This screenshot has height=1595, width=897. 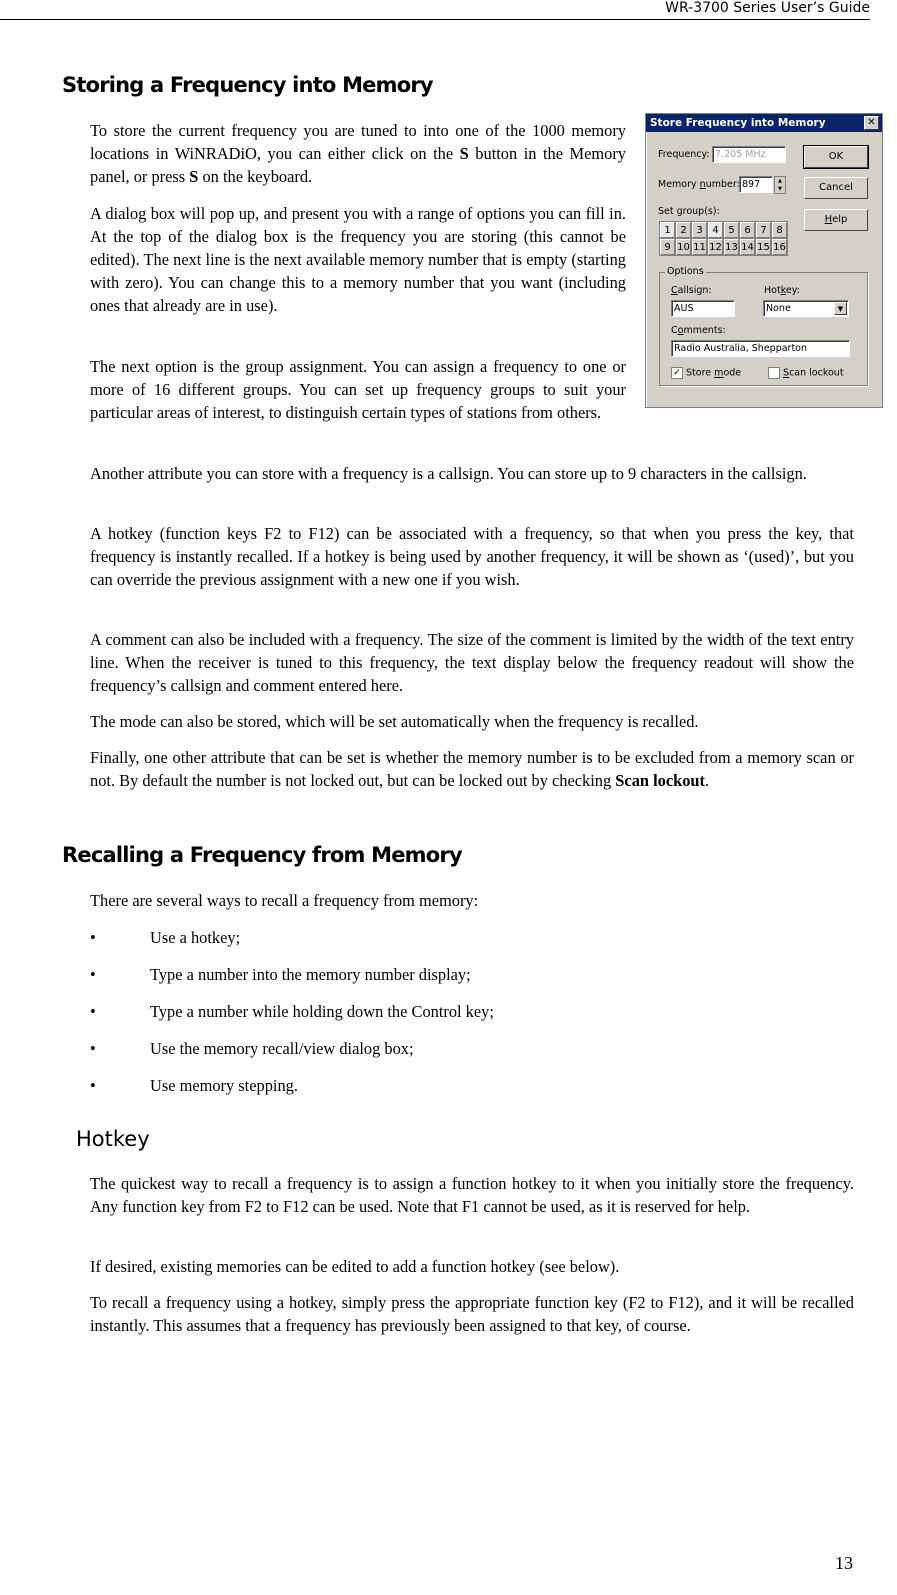 What do you see at coordinates (667, 230) in the screenshot?
I see `group-toggle-1: 1` at bounding box center [667, 230].